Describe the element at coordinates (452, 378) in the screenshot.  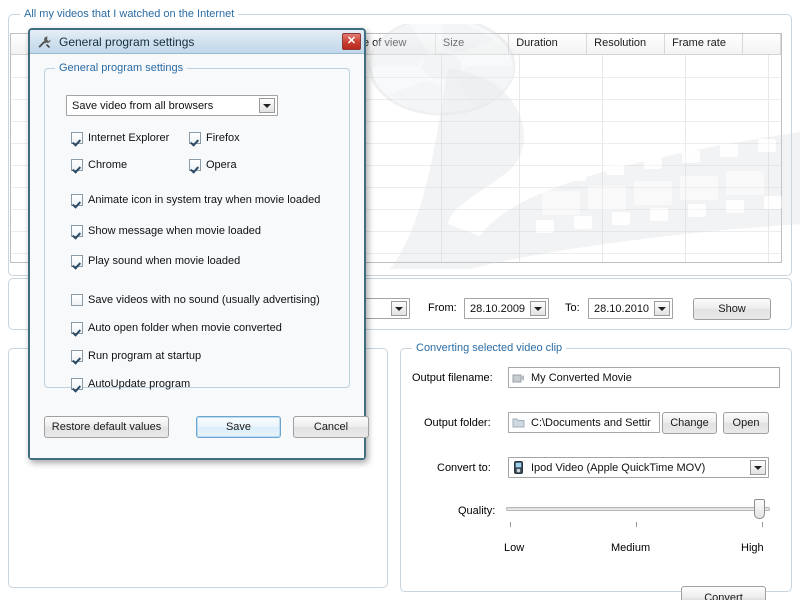
I see `output-filename-label: Output filename:` at that location.